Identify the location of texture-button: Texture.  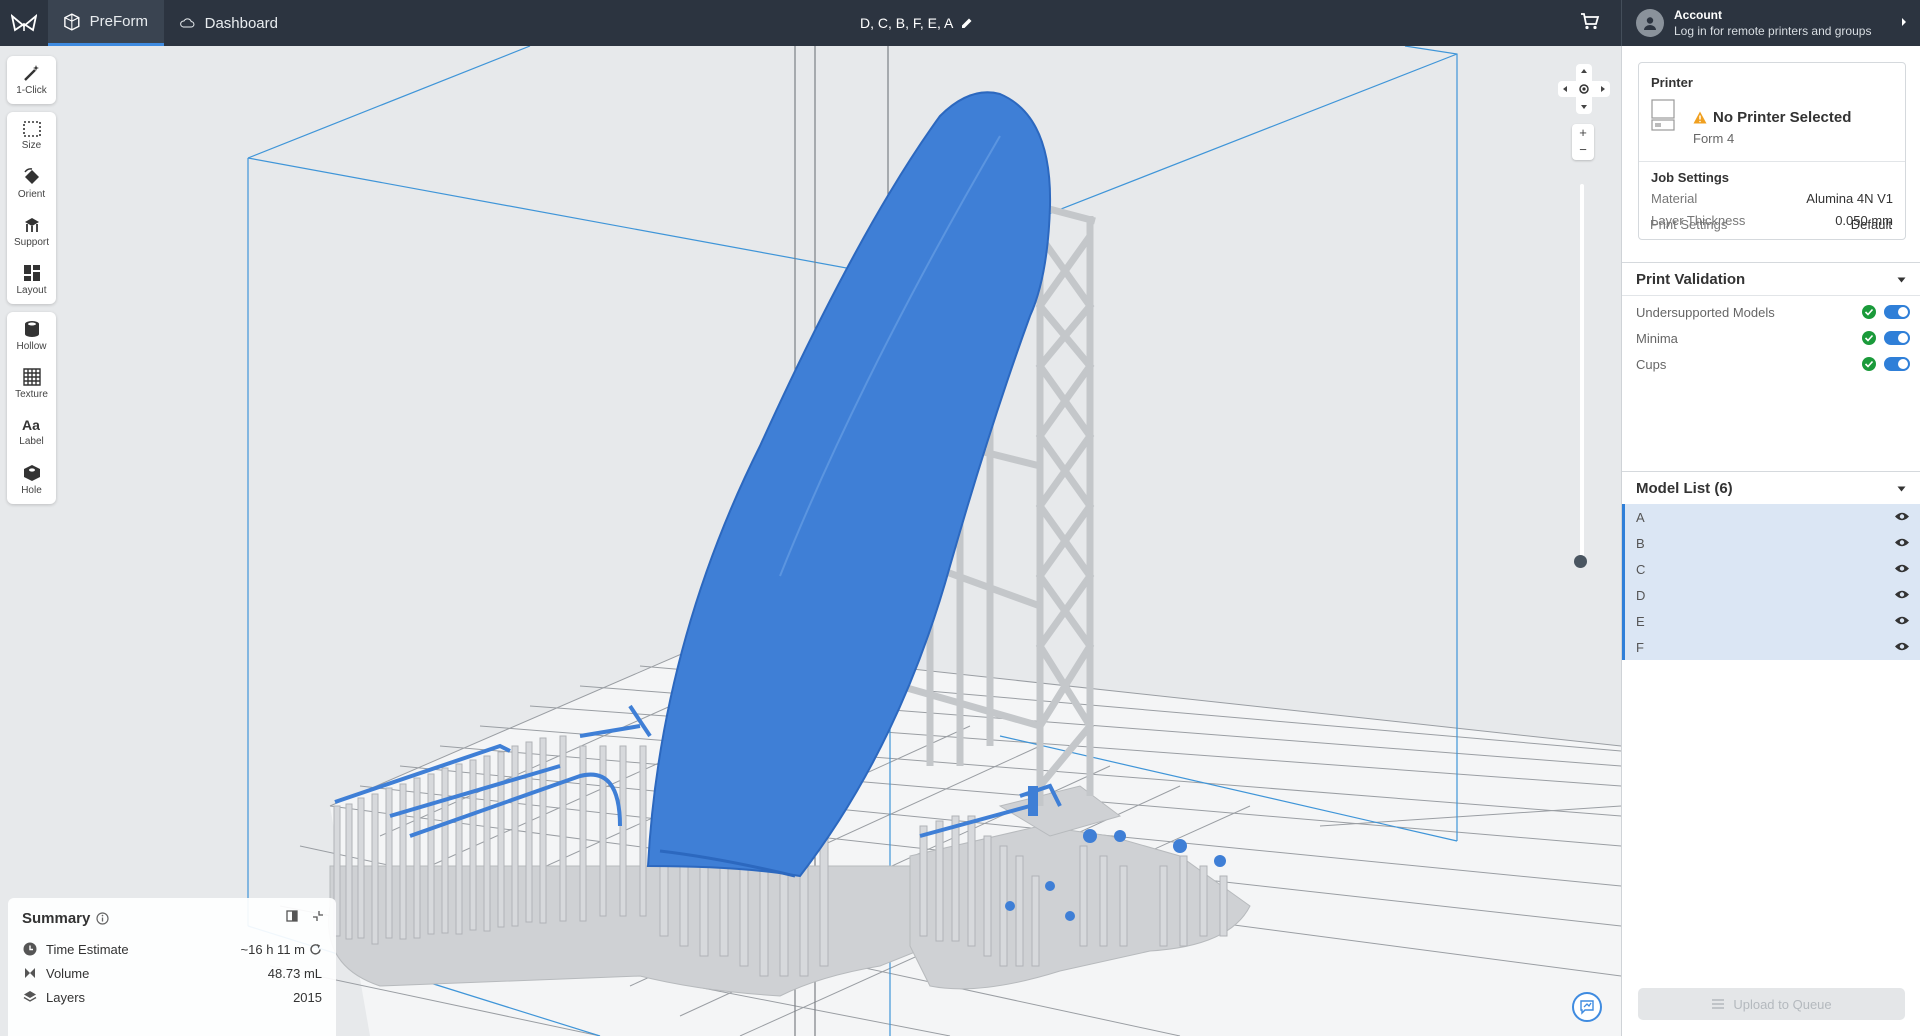
(31, 384).